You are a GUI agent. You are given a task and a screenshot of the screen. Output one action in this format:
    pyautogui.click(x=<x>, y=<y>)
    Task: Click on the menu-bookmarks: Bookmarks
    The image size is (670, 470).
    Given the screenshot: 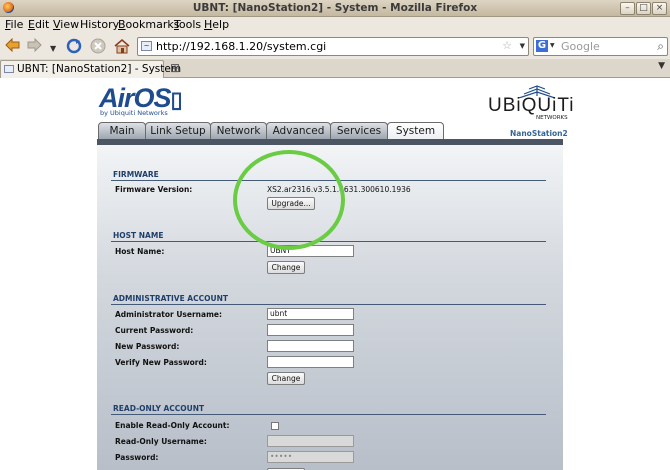 What is the action you would take?
    pyautogui.click(x=148, y=24)
    